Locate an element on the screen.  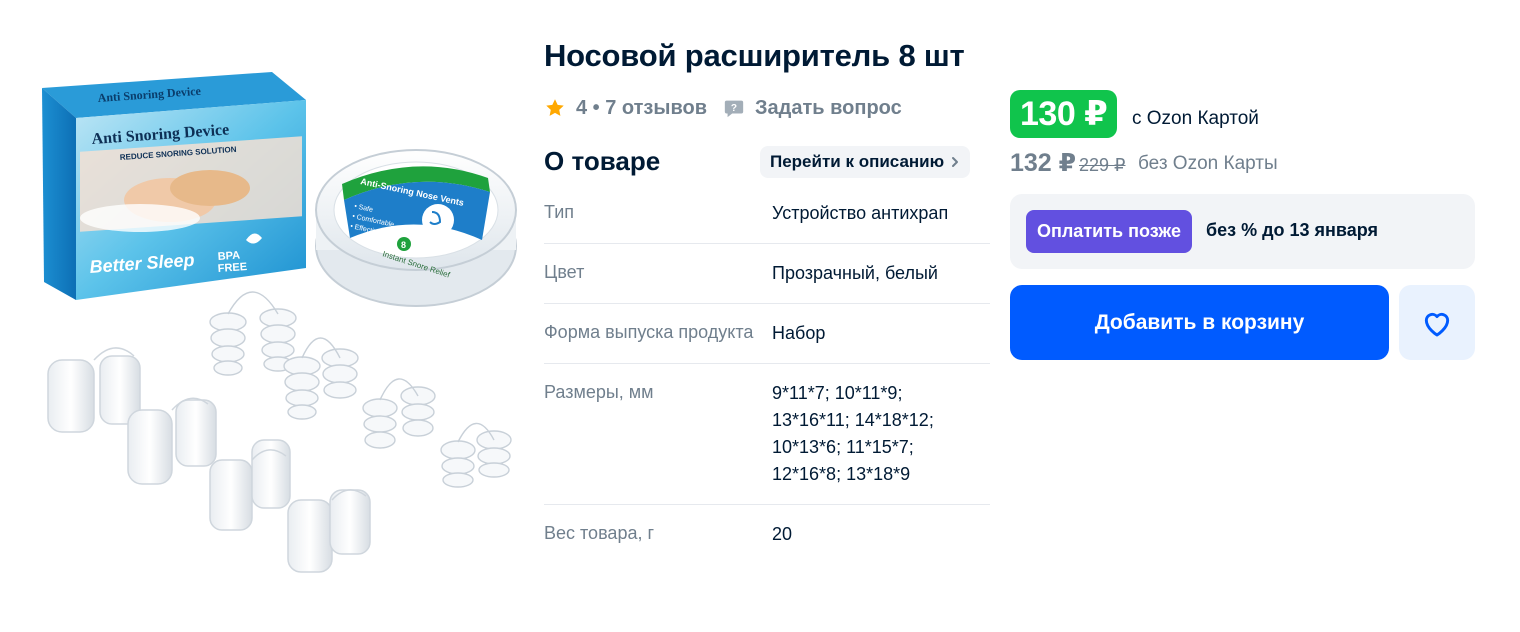
spec-key: Форма выпуска продукта is located at coordinates (649, 332).